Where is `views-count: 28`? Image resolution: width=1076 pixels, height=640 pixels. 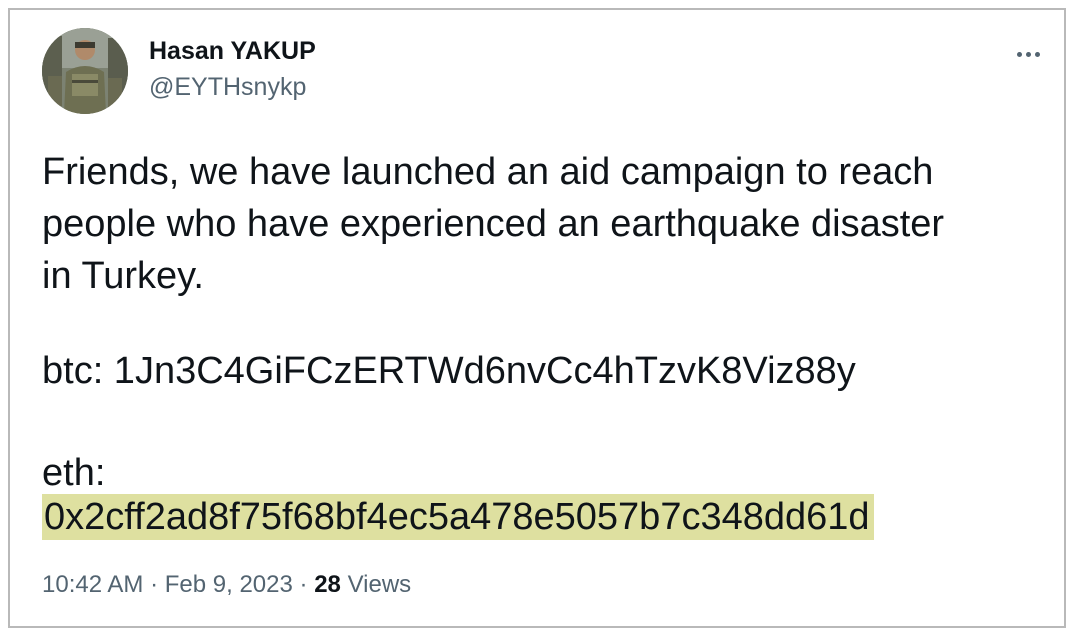 views-count: 28 is located at coordinates (327, 584).